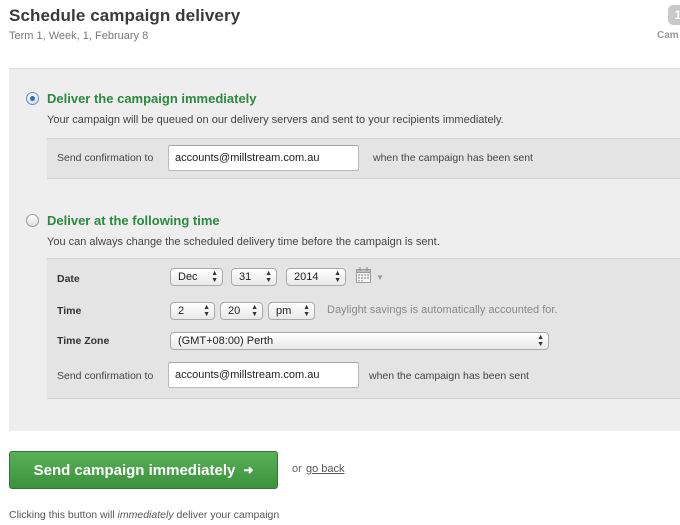  I want to click on timezone-label: Time Zone, so click(83, 341).